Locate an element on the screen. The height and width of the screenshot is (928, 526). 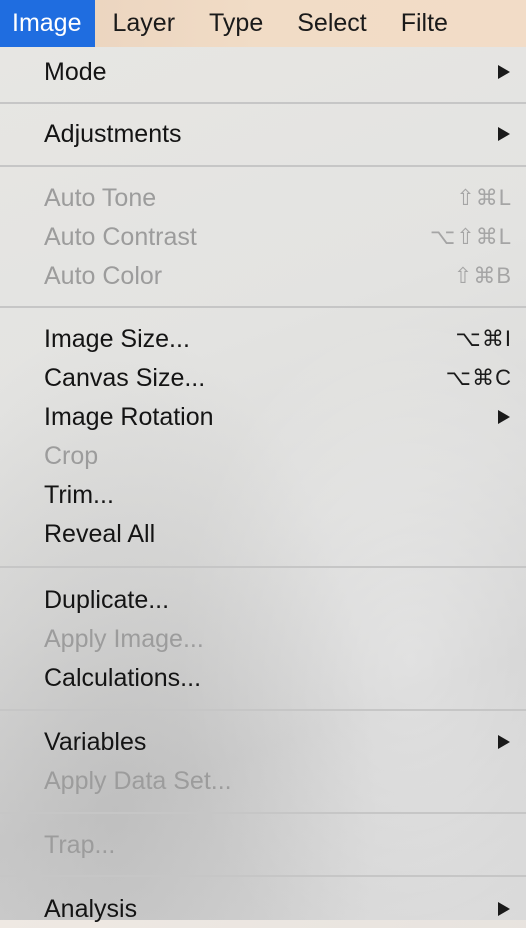
menu-select: Select is located at coordinates (331, 23).